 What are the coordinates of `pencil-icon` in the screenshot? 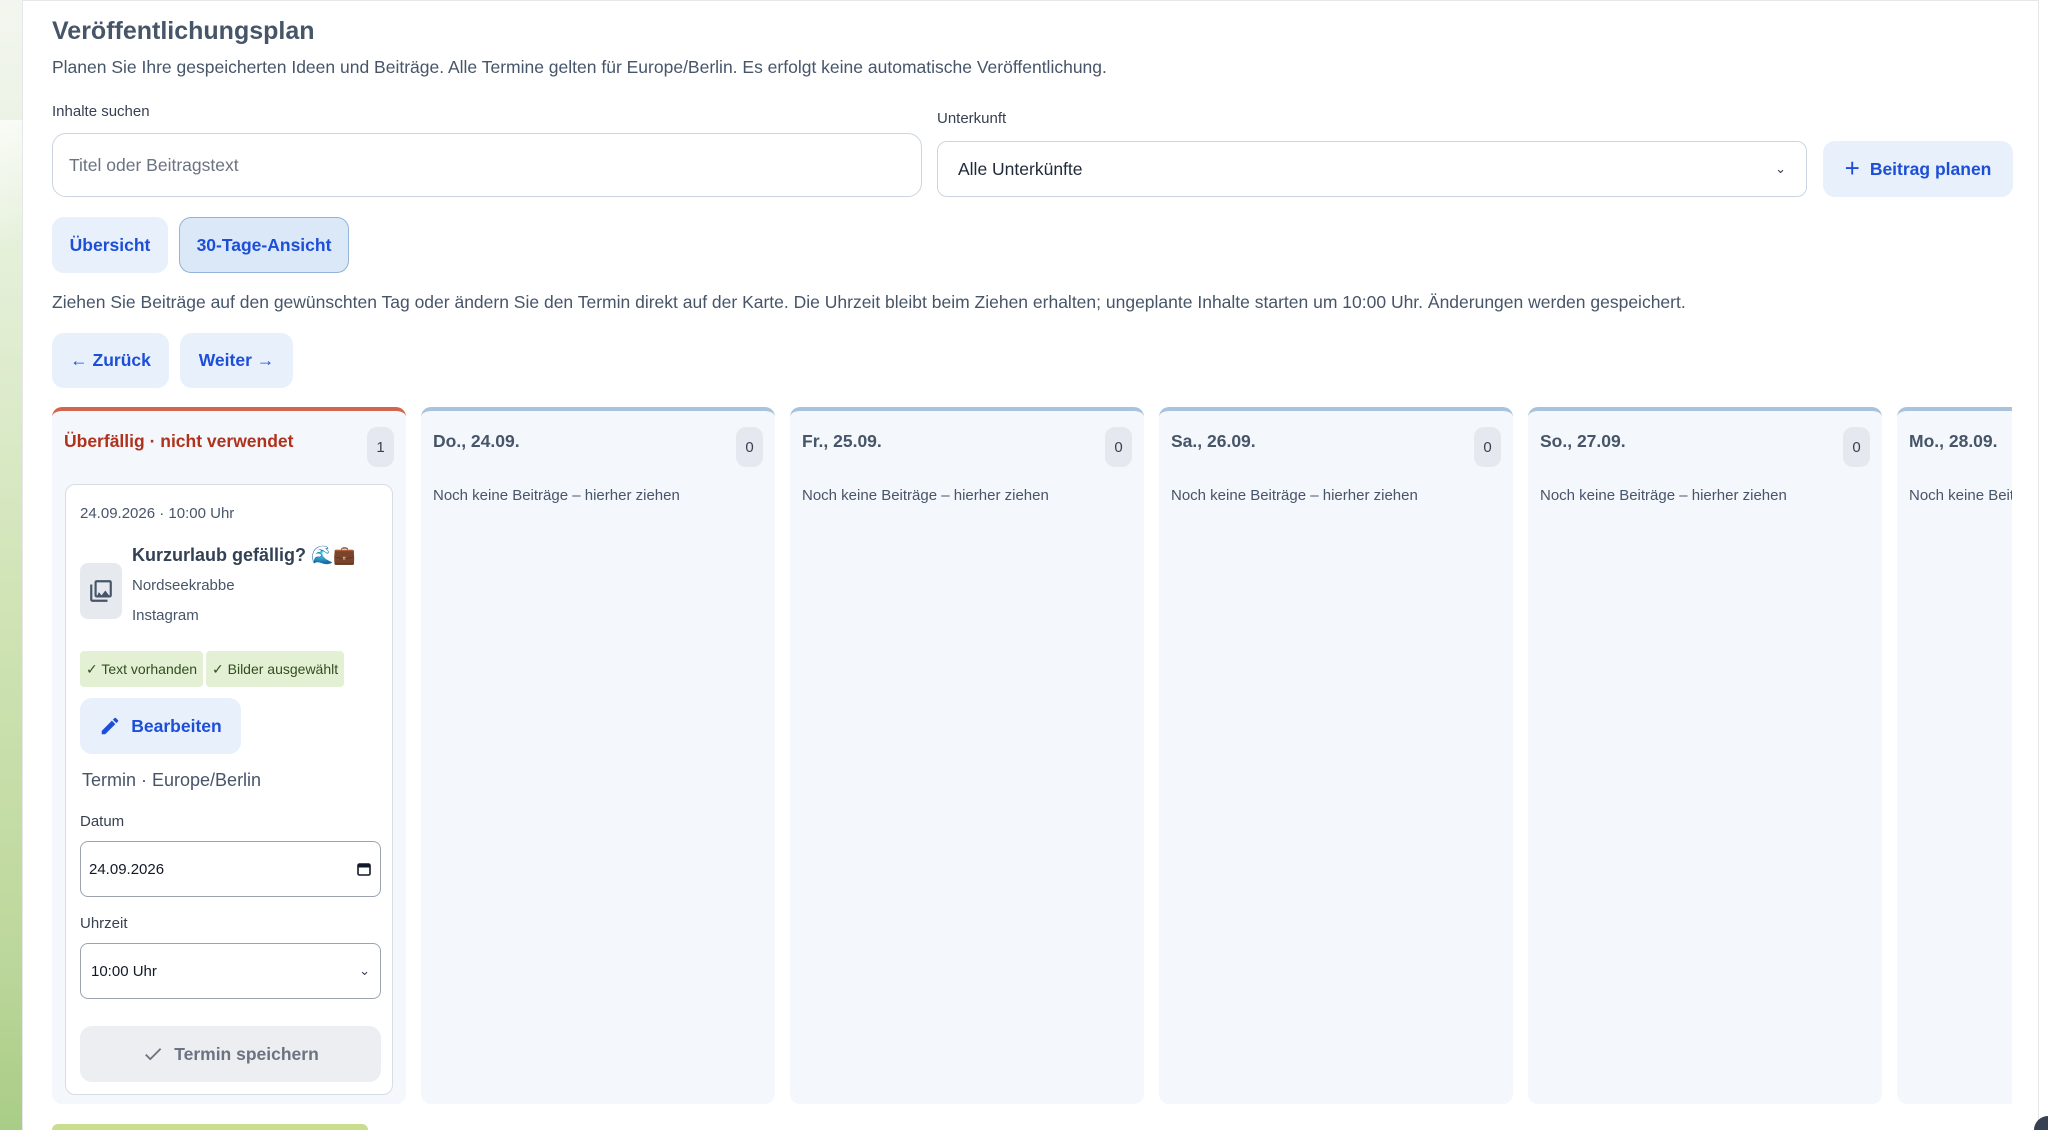 It's located at (110, 726).